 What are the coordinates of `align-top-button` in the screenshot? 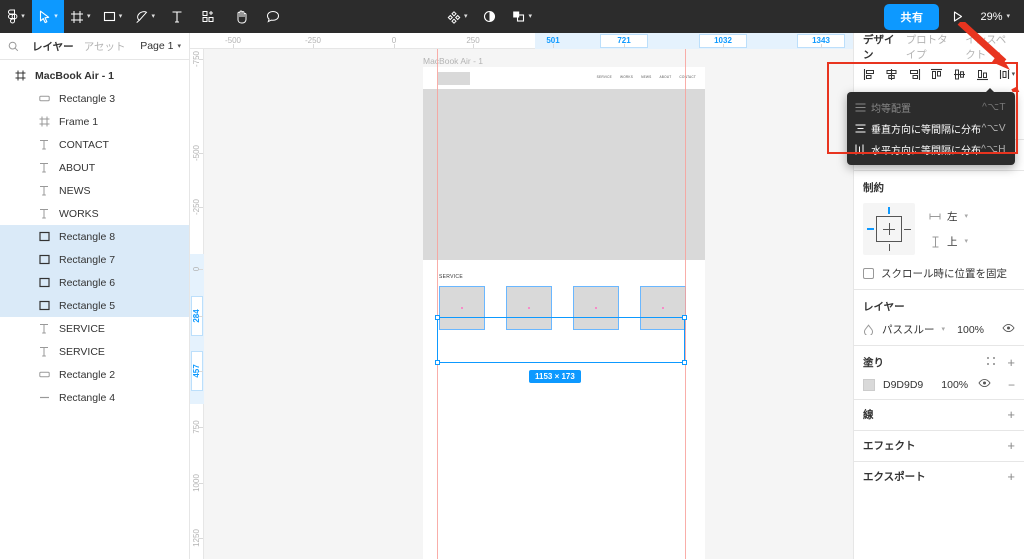 It's located at (937, 74).